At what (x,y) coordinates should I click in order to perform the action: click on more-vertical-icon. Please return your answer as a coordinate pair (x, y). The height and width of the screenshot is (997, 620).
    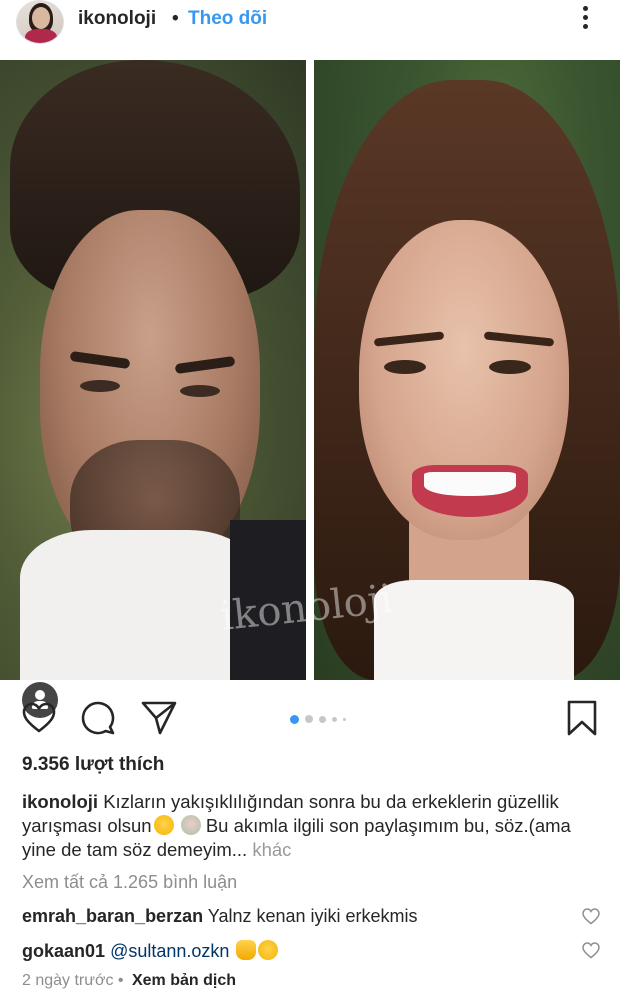
    Looking at the image, I should click on (585, 18).